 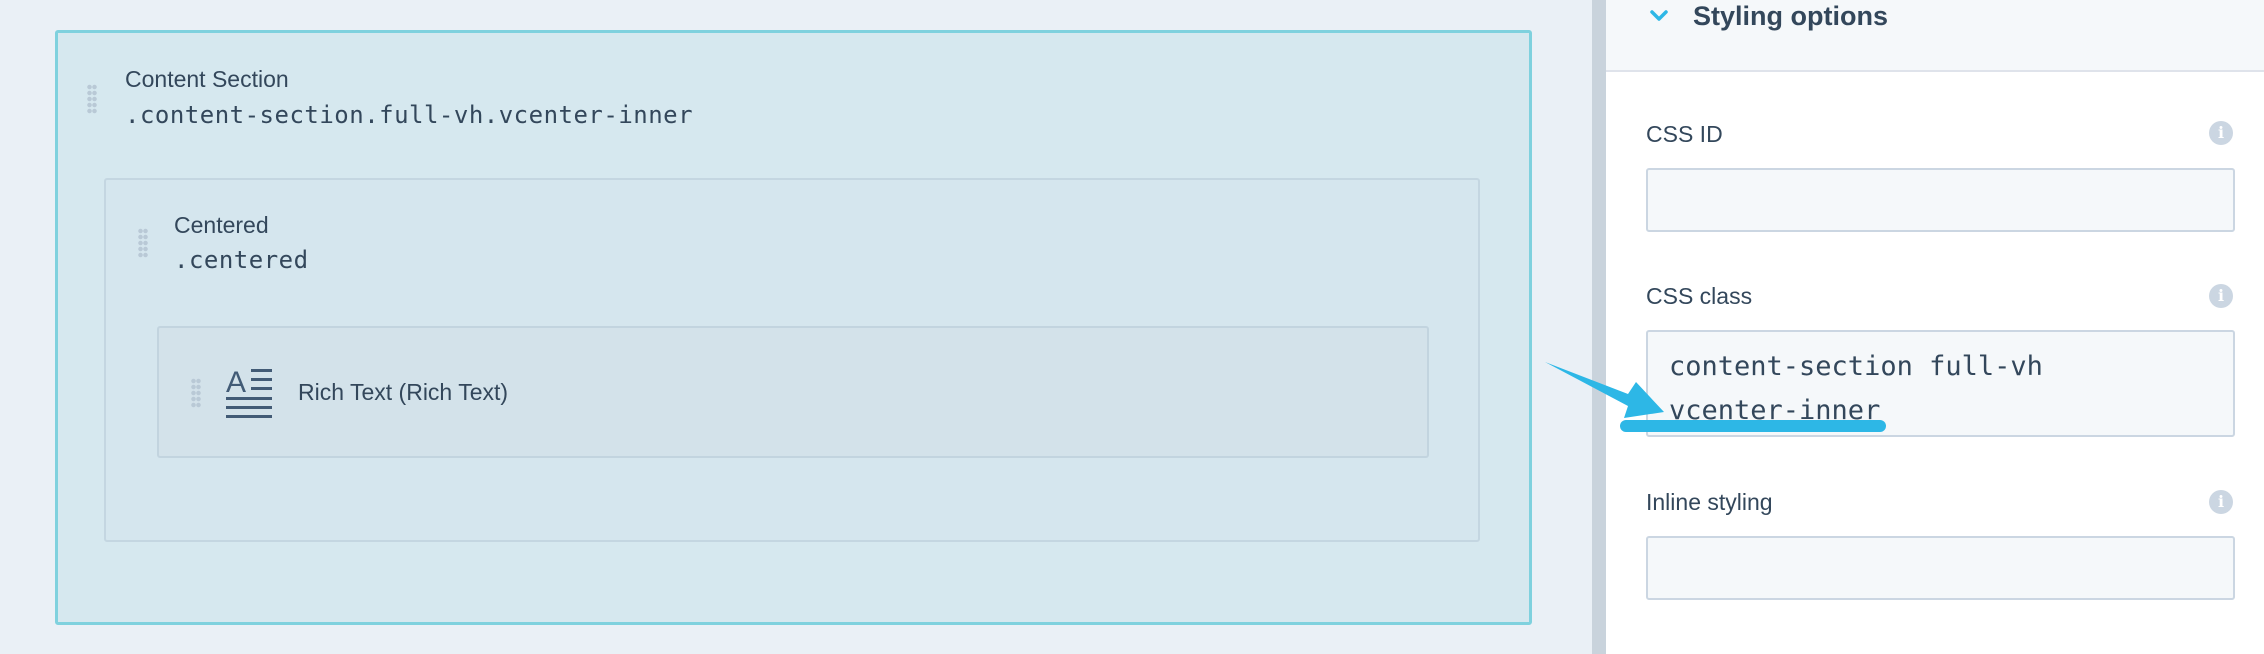 I want to click on content-section-title: Content Section, so click(x=207, y=79).